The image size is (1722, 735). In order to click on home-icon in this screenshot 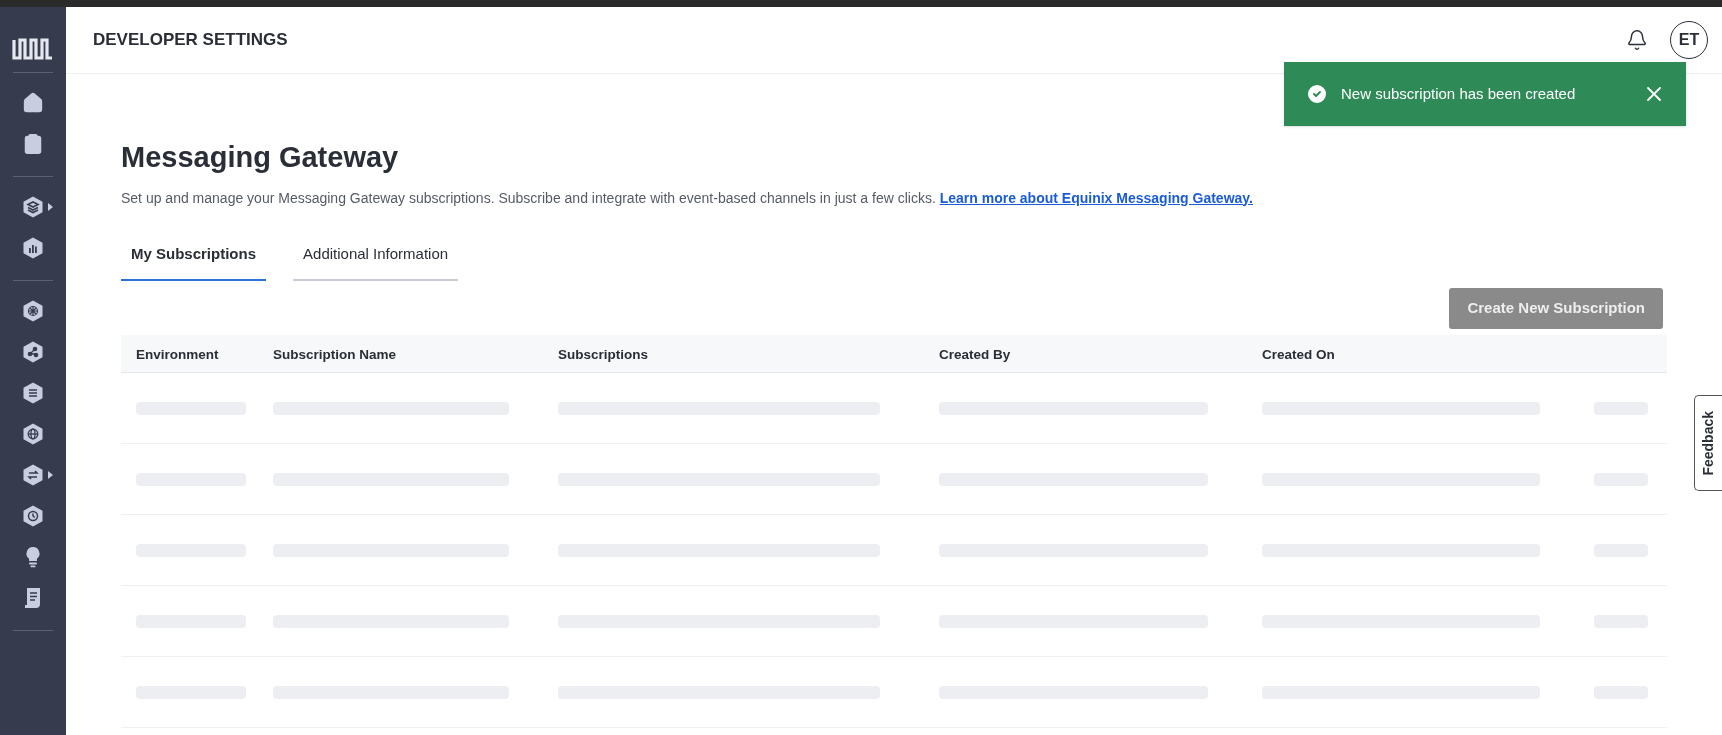, I will do `click(33, 102)`.